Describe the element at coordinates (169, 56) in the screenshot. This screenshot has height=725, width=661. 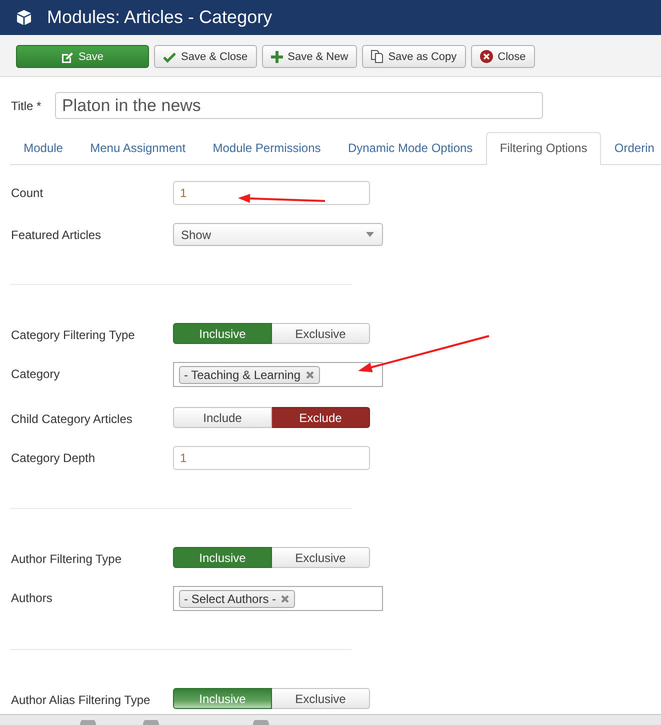
I see `check-icon` at that location.